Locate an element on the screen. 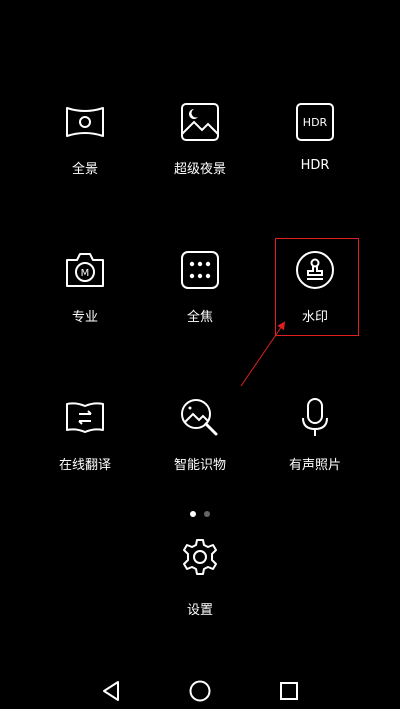  page-dot-inactive is located at coordinates (207, 514).